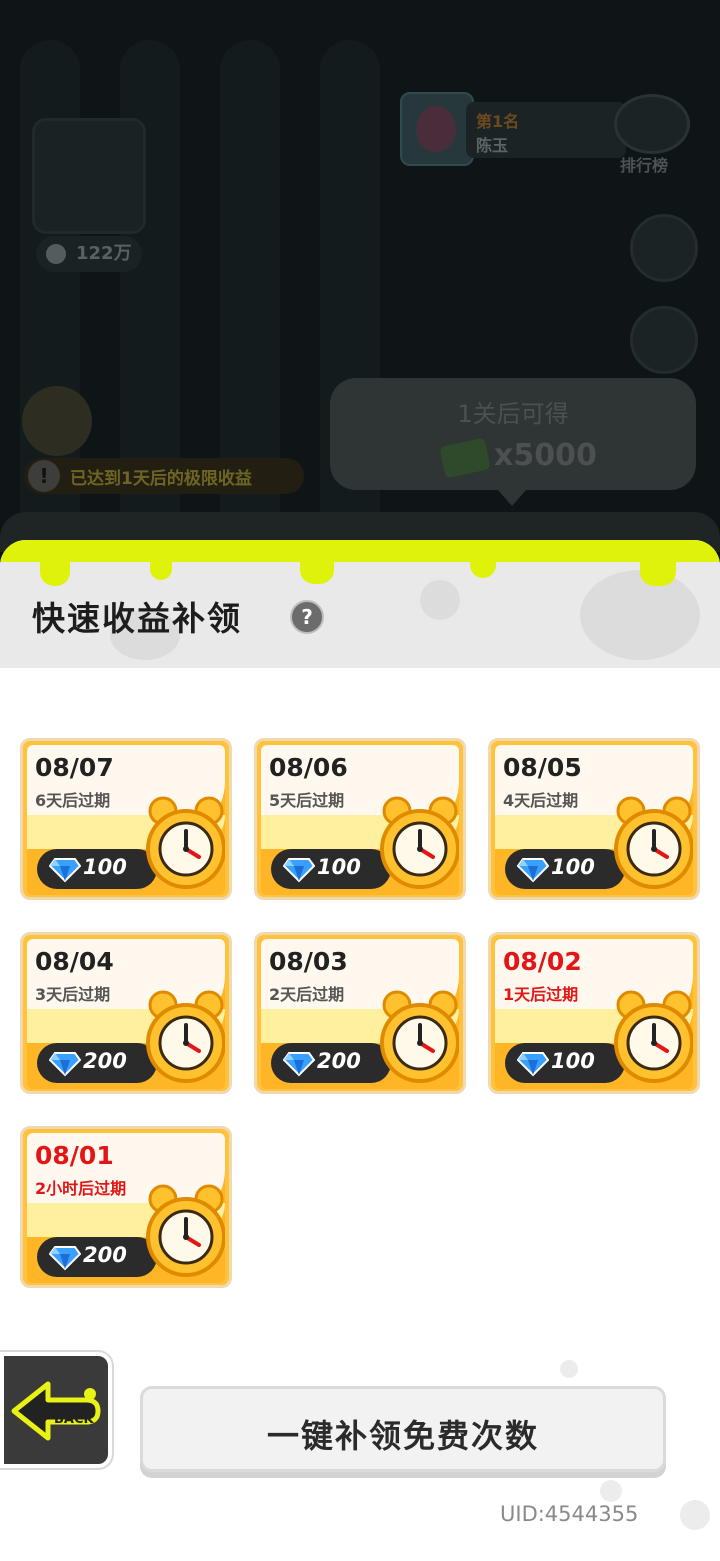 The height and width of the screenshot is (1561, 720). Describe the element at coordinates (126, 1013) in the screenshot. I see `reward-card: 08/04 3天后过期 200` at that location.